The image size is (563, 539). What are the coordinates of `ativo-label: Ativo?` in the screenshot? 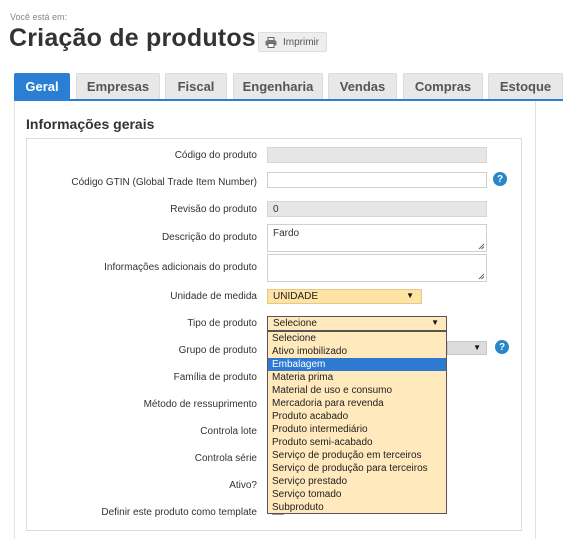 It's located at (243, 485).